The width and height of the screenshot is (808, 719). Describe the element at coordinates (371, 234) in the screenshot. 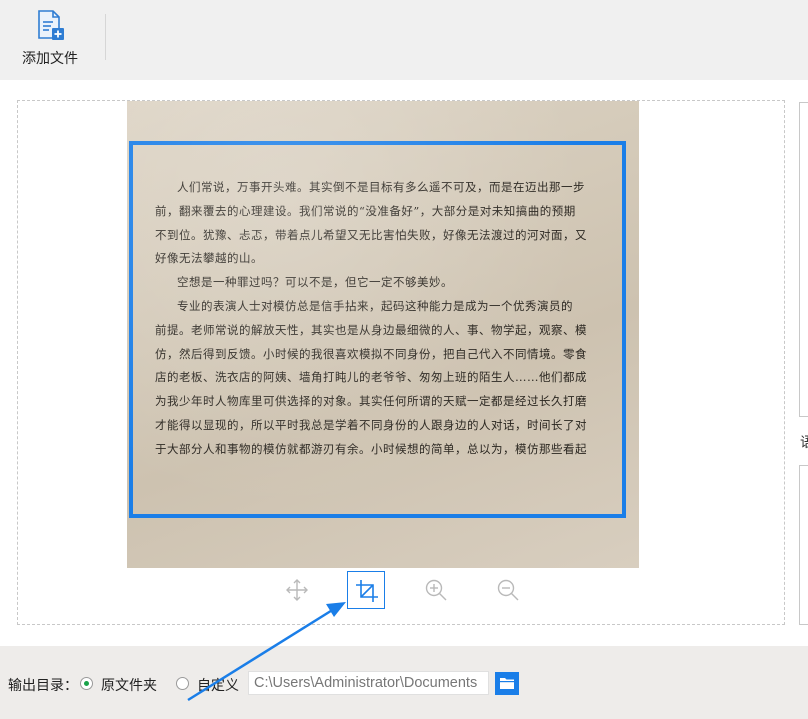

I see `text-line: 不到位。犹豫、忐忑，带着点儿希望又无比害怕失败，好像无法渡过的河对面，又` at that location.